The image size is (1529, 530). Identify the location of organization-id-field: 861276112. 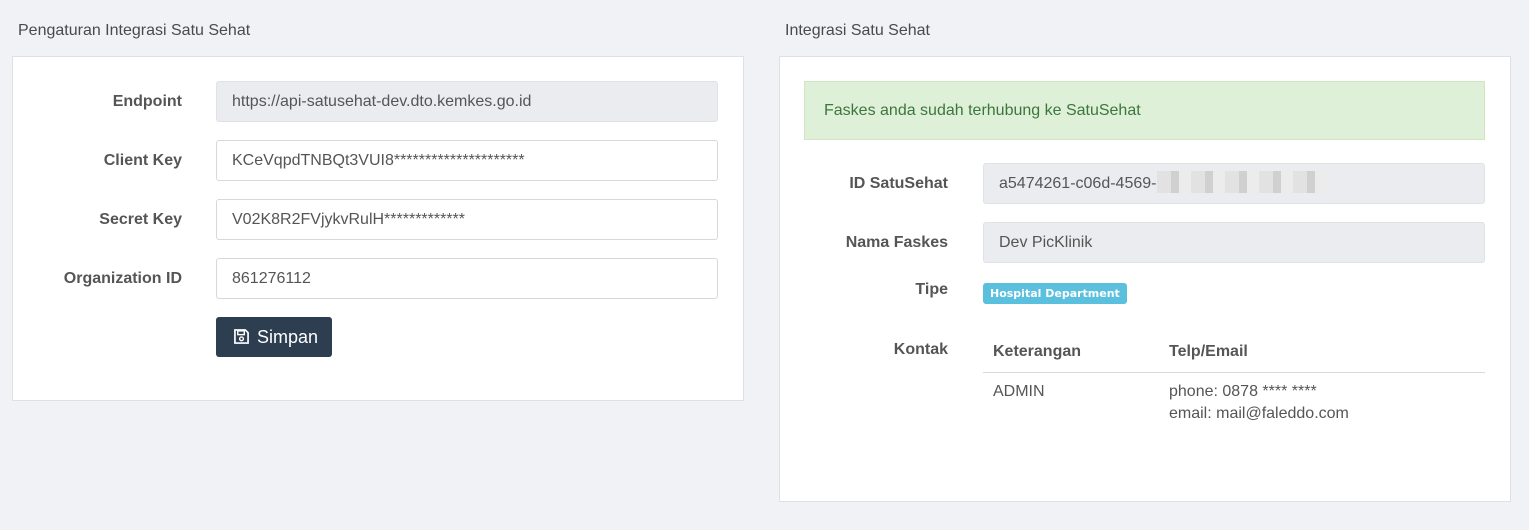
(467, 278).